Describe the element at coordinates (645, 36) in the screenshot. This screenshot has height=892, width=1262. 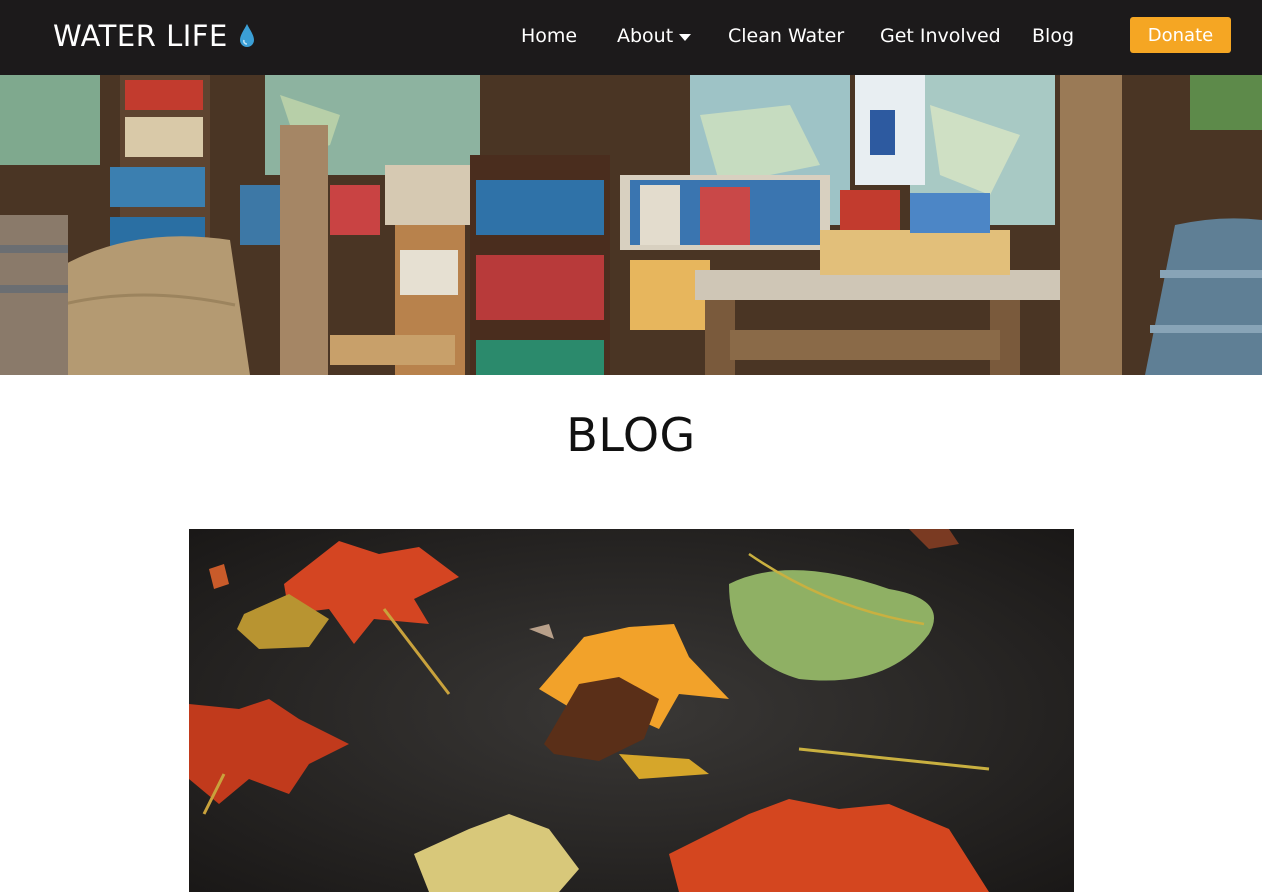
I see `nav-about-label: About` at that location.